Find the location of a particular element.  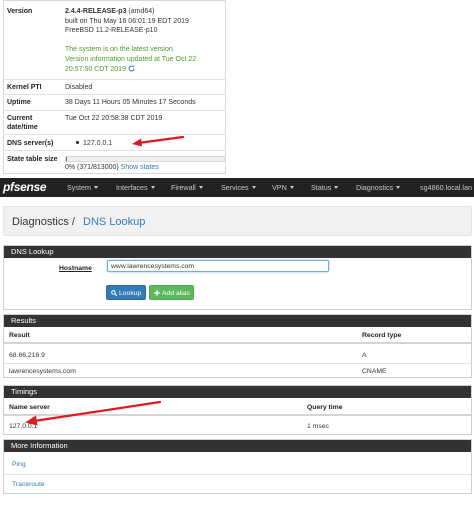

dns-servers-row: DNS server(s) 127.0.0.1 is located at coordinates (114, 143).